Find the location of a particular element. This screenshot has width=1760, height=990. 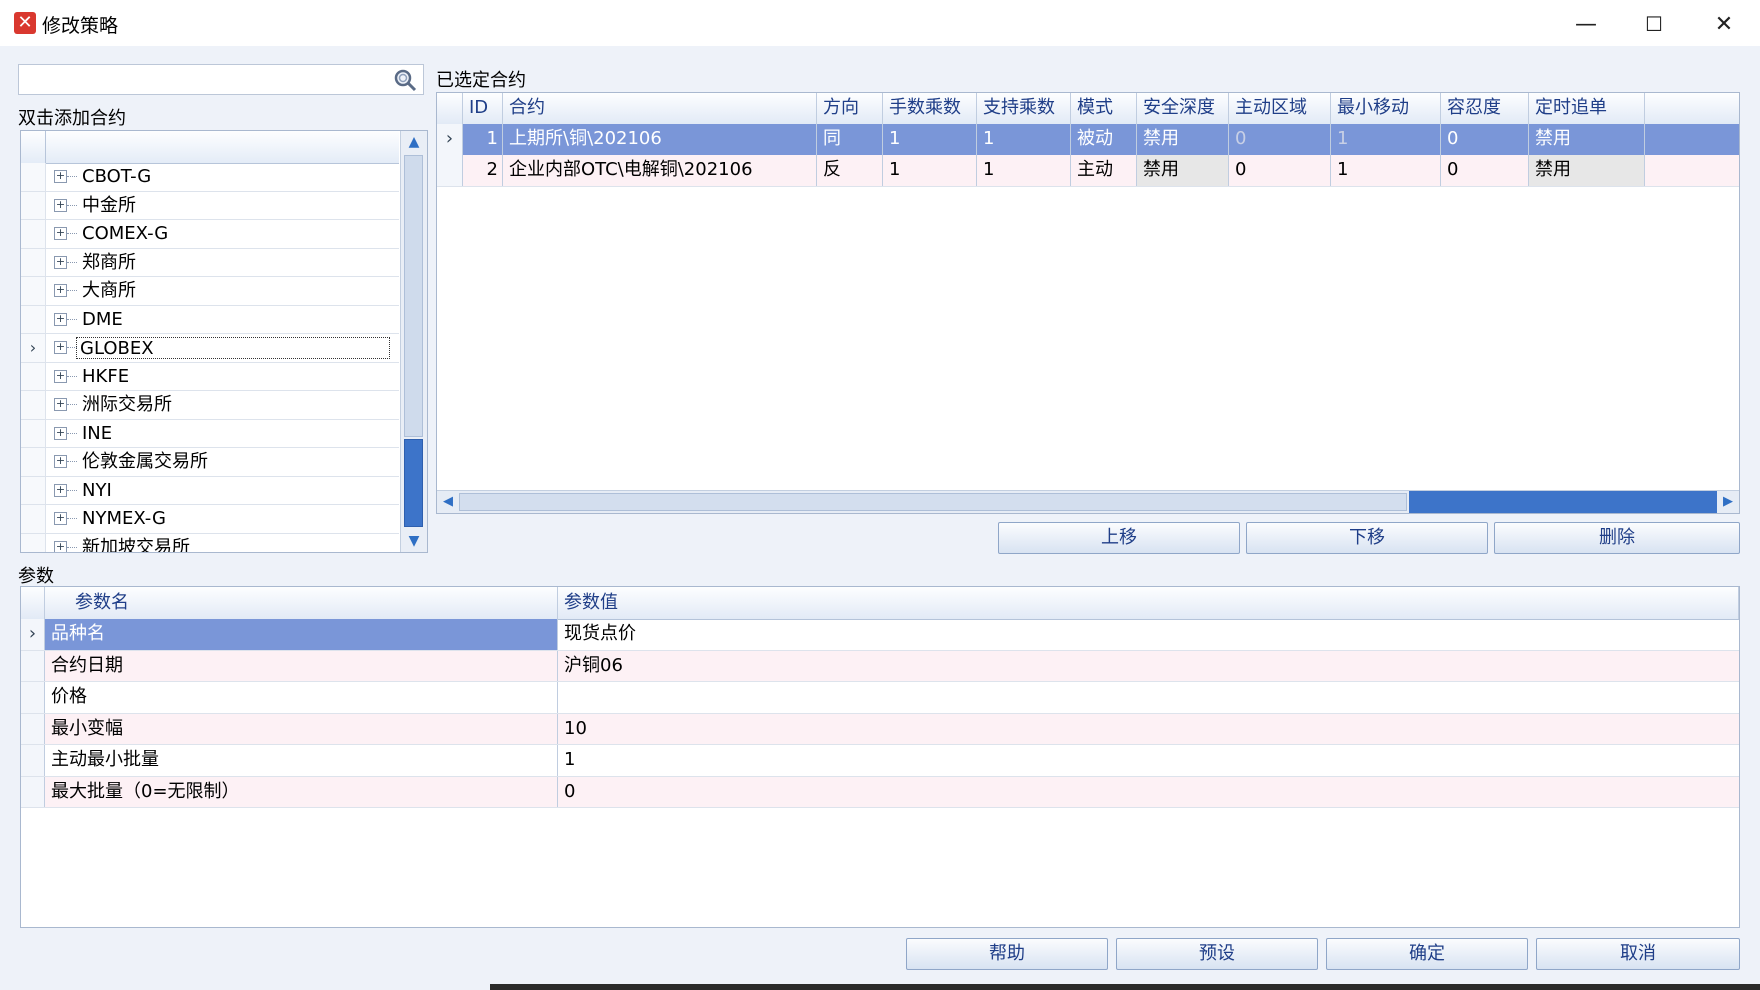

tree-item: + NYMEX-G is located at coordinates (210, 519).